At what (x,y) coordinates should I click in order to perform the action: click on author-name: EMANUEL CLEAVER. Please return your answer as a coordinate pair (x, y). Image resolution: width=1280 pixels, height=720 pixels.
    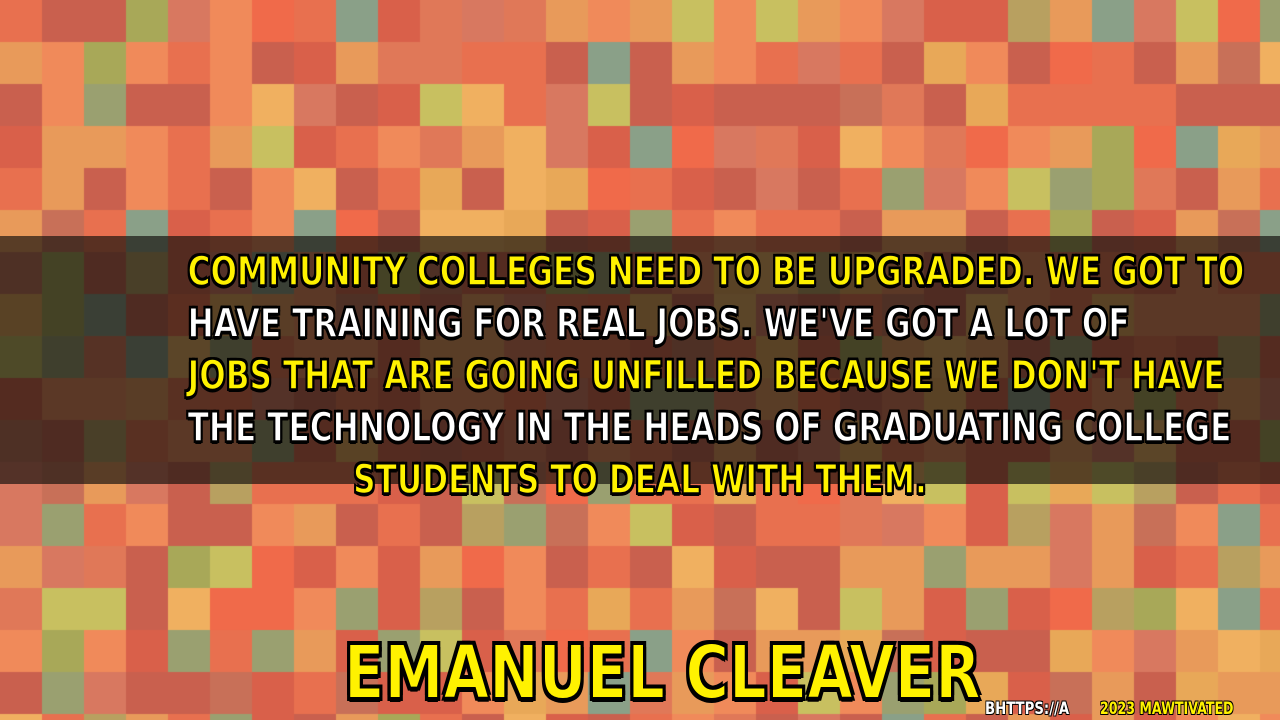
    Looking at the image, I should click on (662, 673).